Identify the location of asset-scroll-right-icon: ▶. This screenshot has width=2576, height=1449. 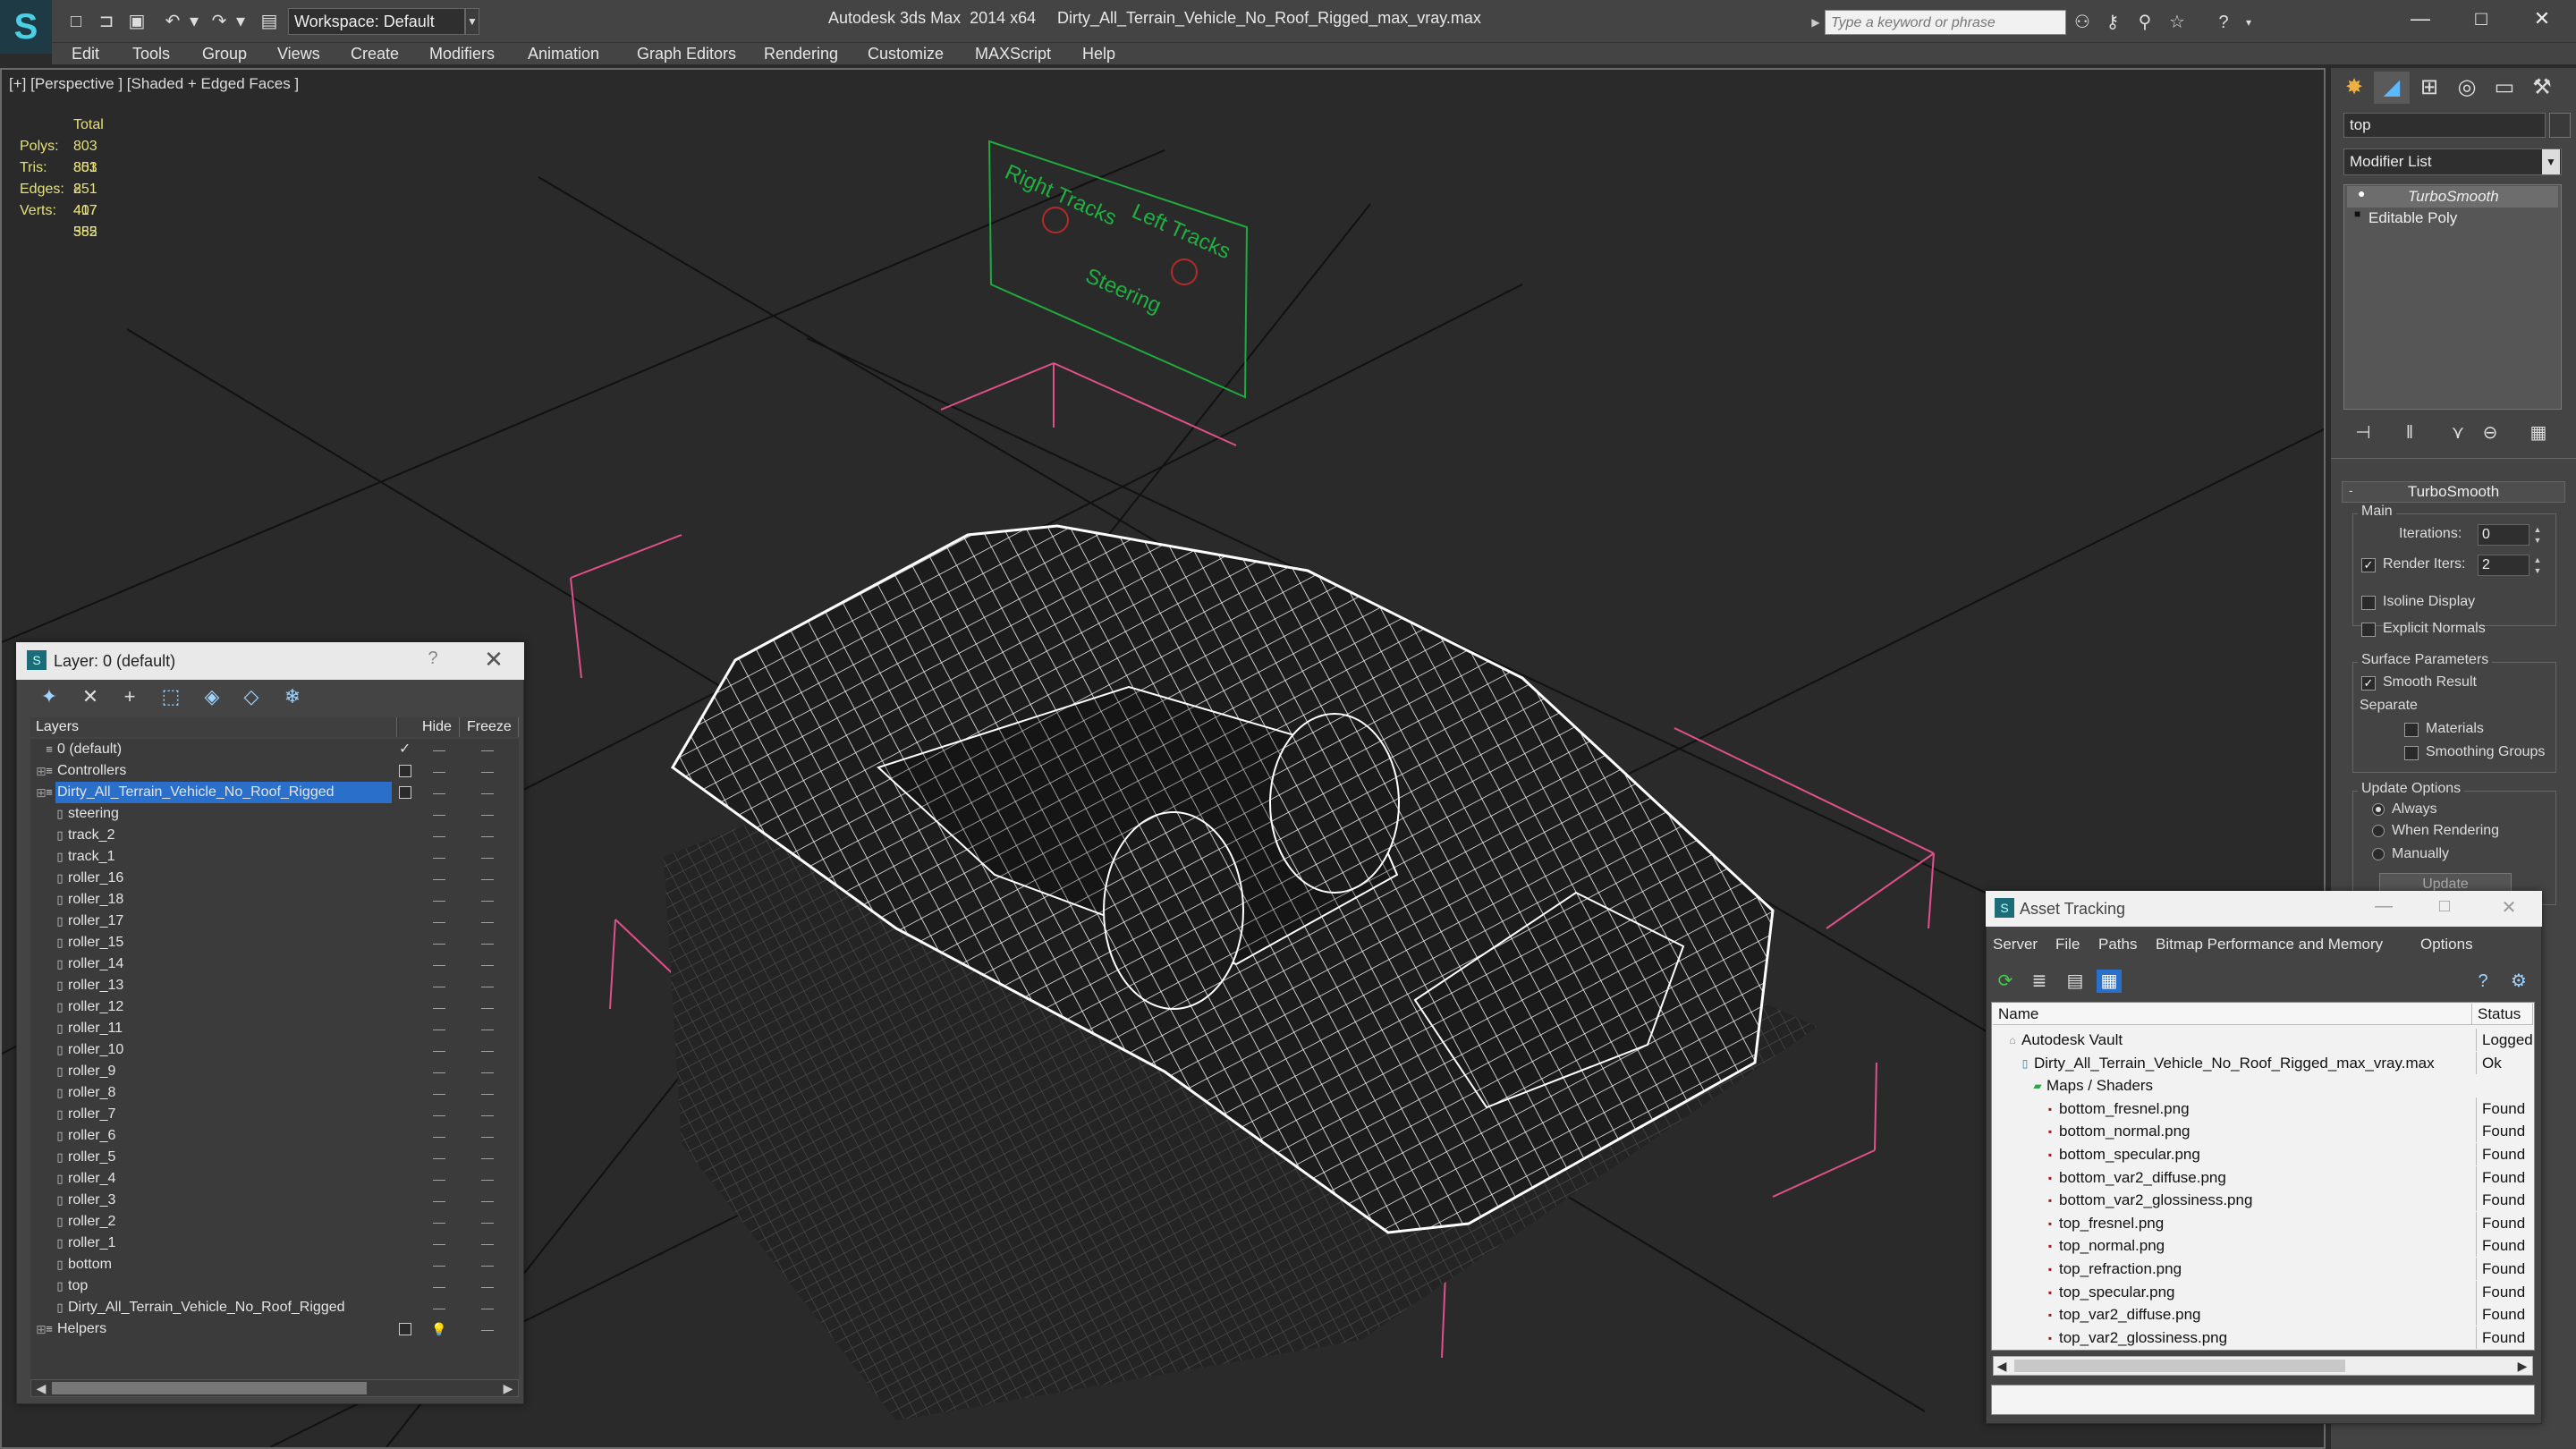
(2522, 1366).